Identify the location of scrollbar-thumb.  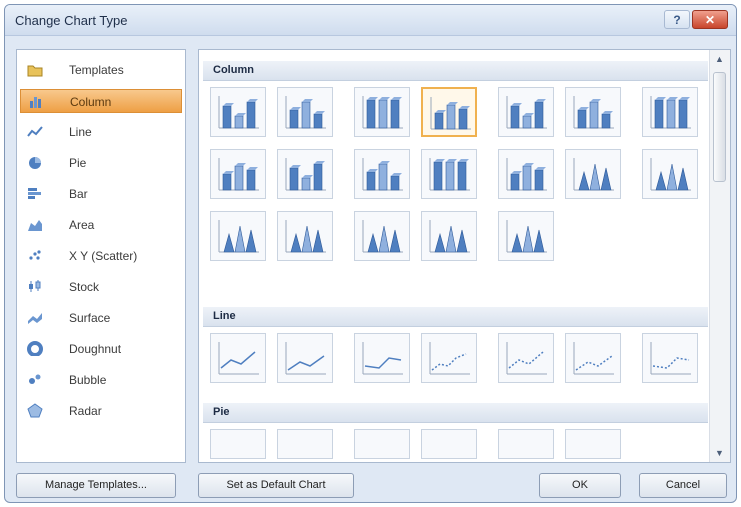
(719, 127).